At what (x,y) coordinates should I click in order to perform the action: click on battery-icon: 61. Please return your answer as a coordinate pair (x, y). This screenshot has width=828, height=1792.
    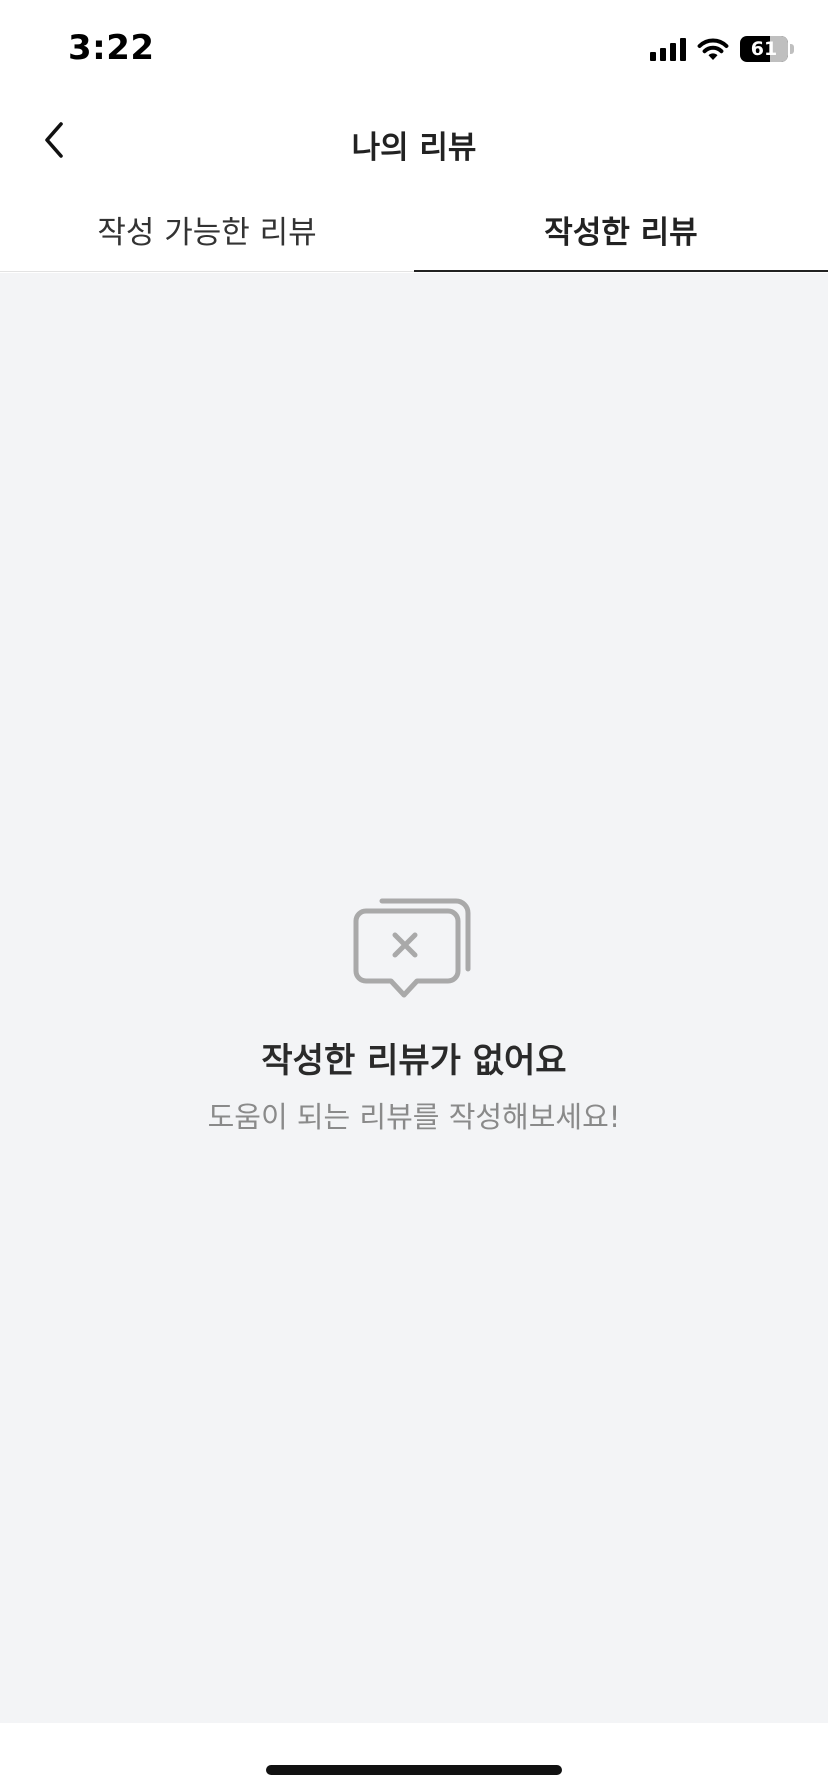
    Looking at the image, I should click on (764, 49).